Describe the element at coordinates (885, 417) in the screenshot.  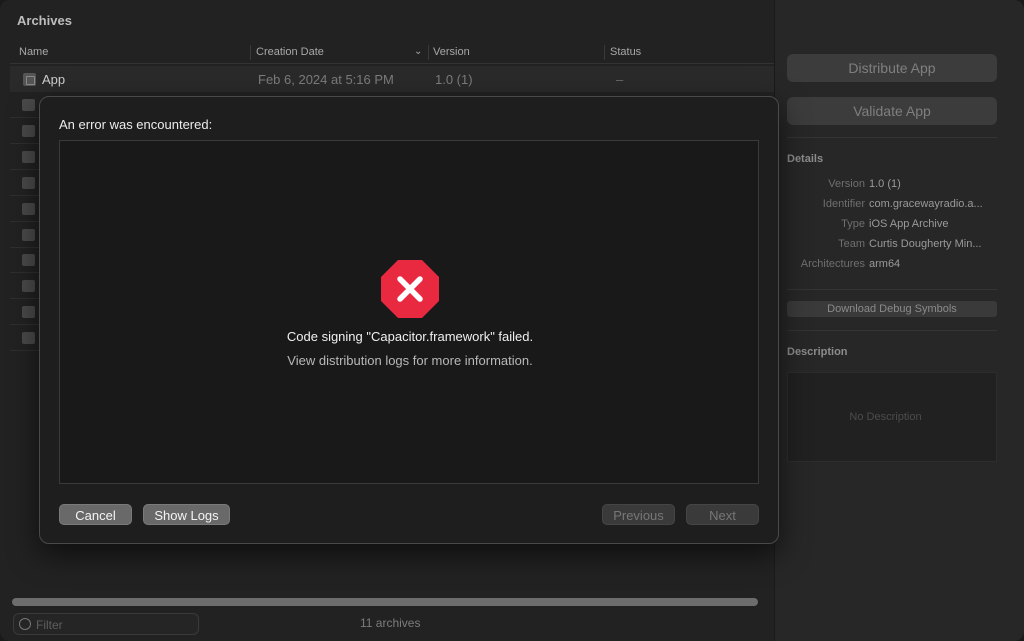
I see `description-placeholder: No Description` at that location.